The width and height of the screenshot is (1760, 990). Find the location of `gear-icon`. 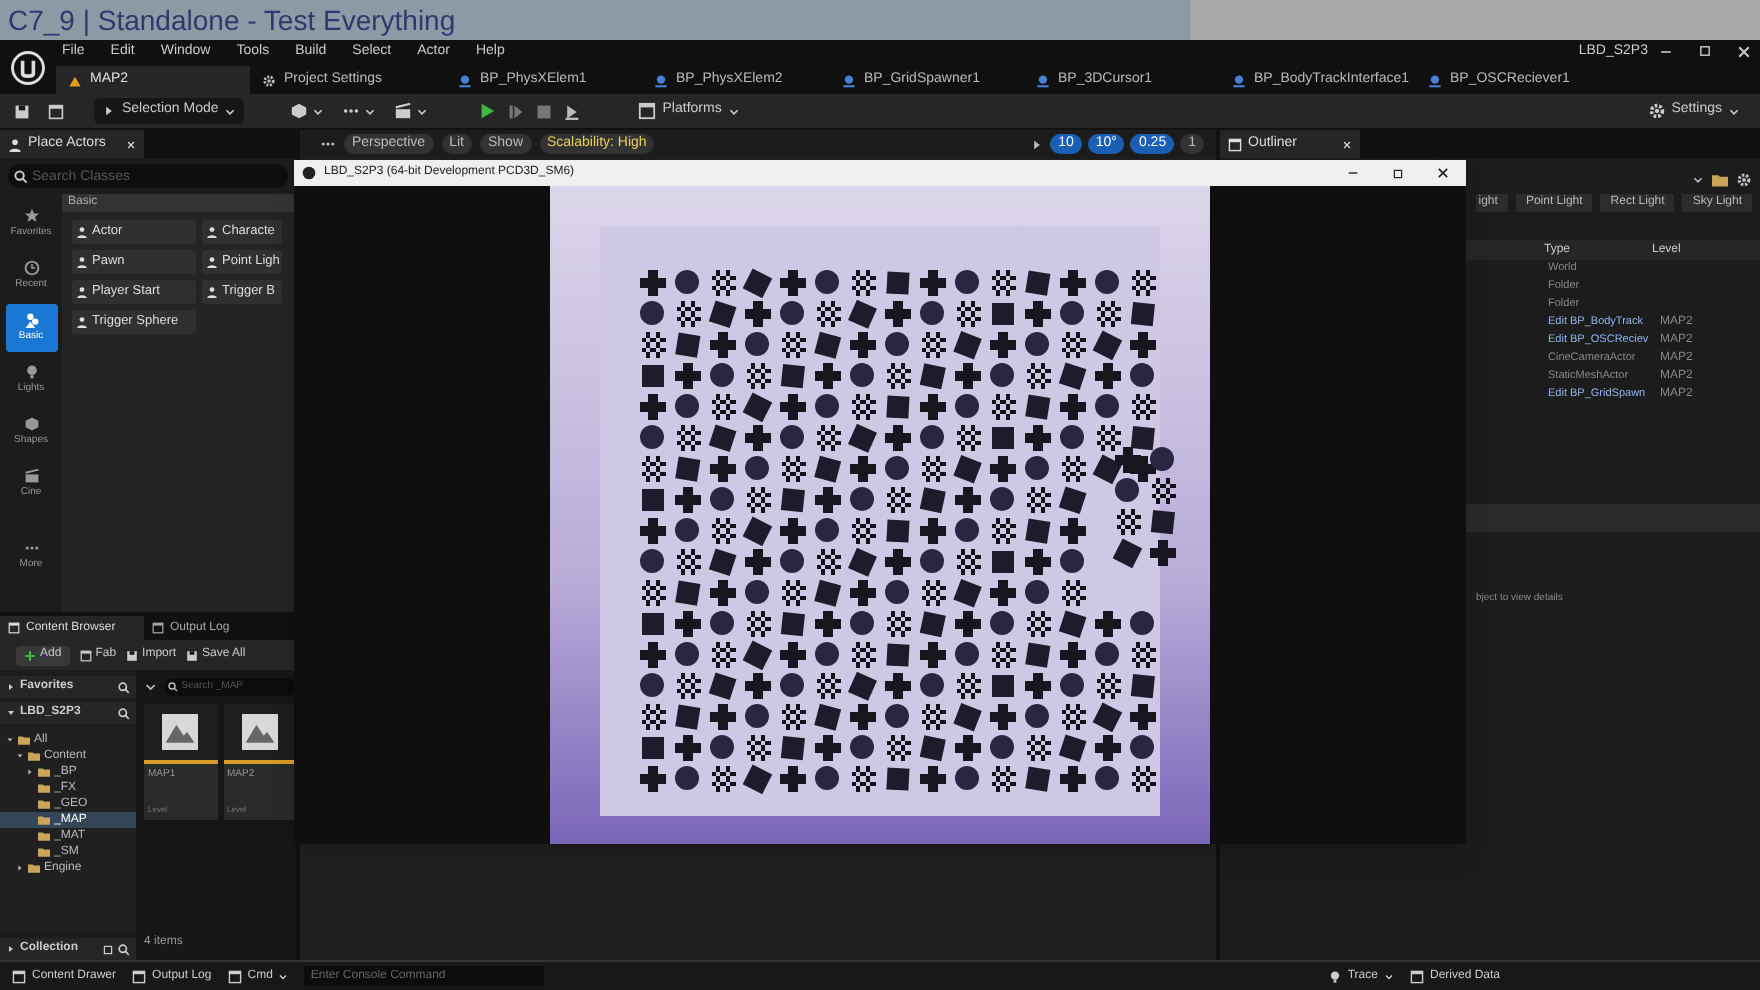

gear-icon is located at coordinates (269, 80).